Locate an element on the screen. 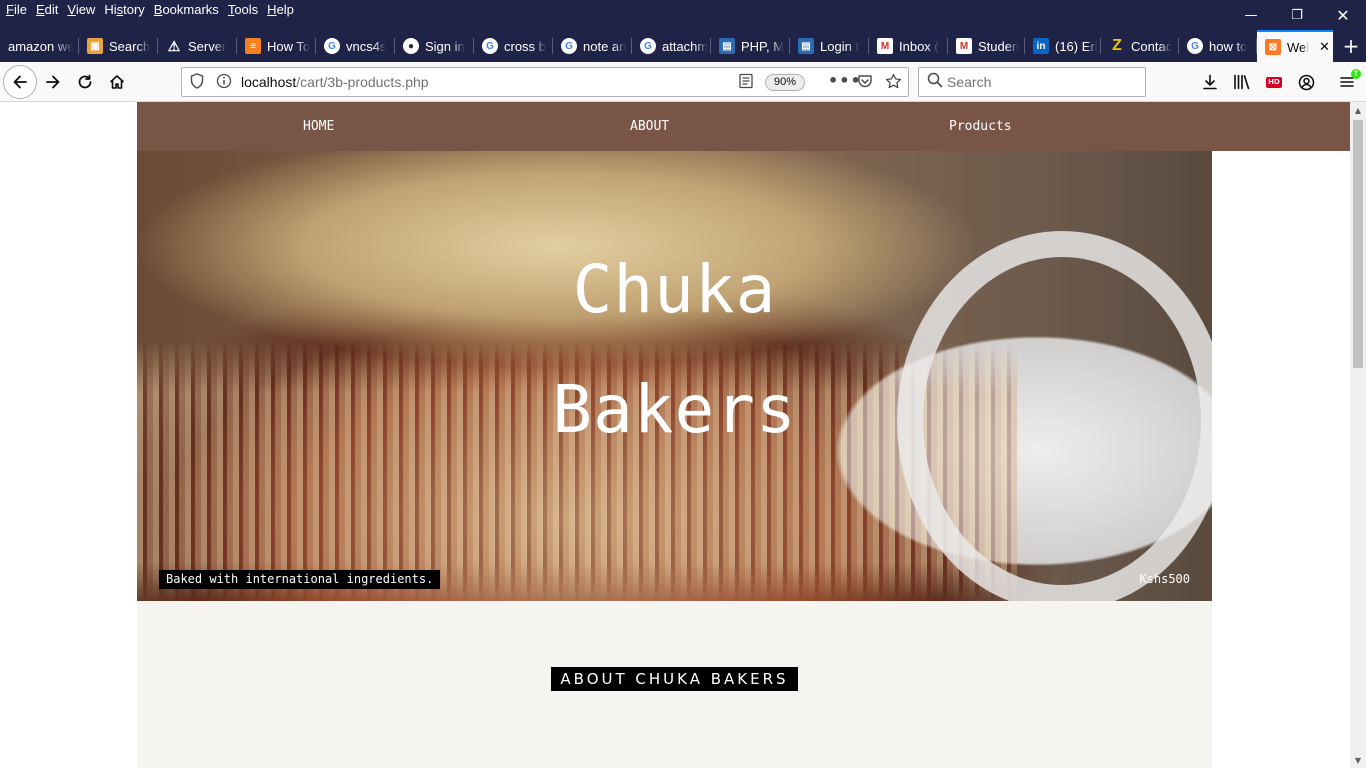 The width and height of the screenshot is (1366, 768). tab-title: Studen is located at coordinates (999, 46).